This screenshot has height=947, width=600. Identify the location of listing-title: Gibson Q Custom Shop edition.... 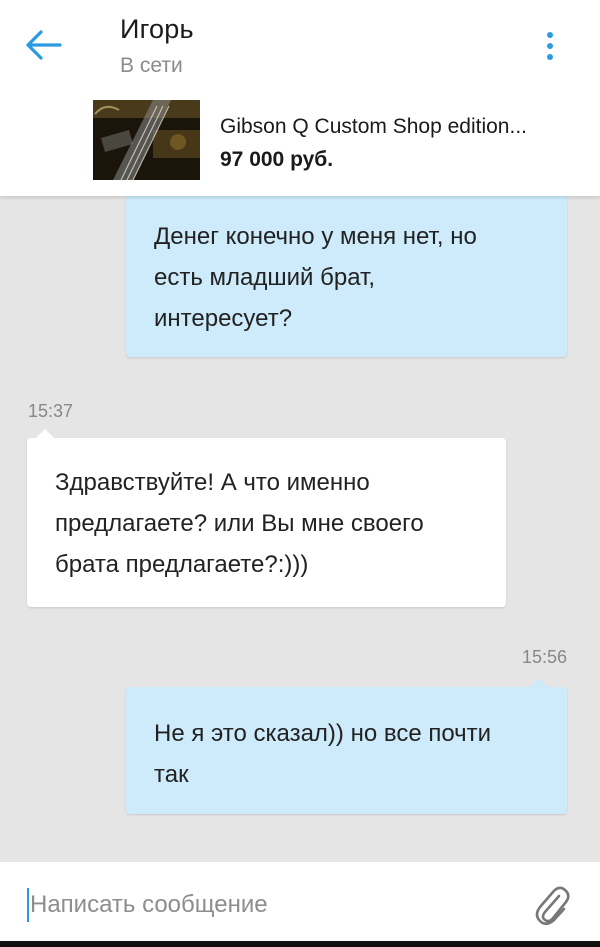
(373, 126).